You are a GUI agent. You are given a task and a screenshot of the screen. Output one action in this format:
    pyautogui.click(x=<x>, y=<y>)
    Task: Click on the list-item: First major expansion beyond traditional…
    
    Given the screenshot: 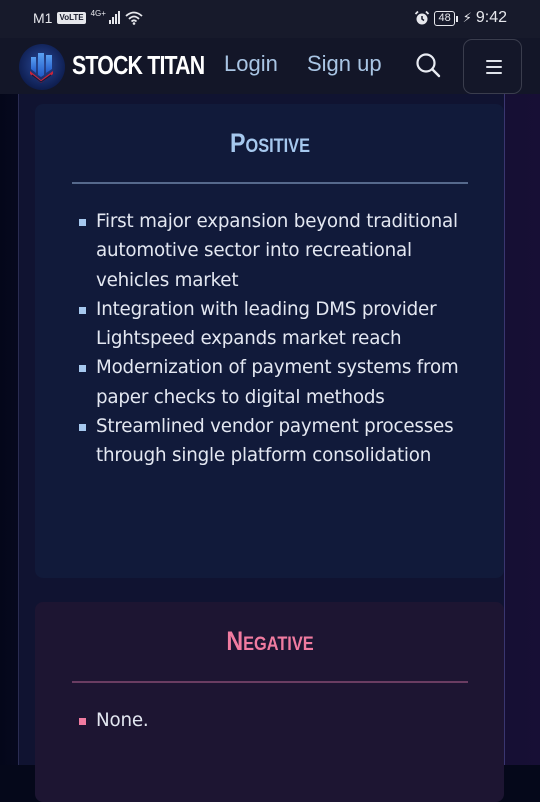 What is the action you would take?
    pyautogui.click(x=279, y=251)
    